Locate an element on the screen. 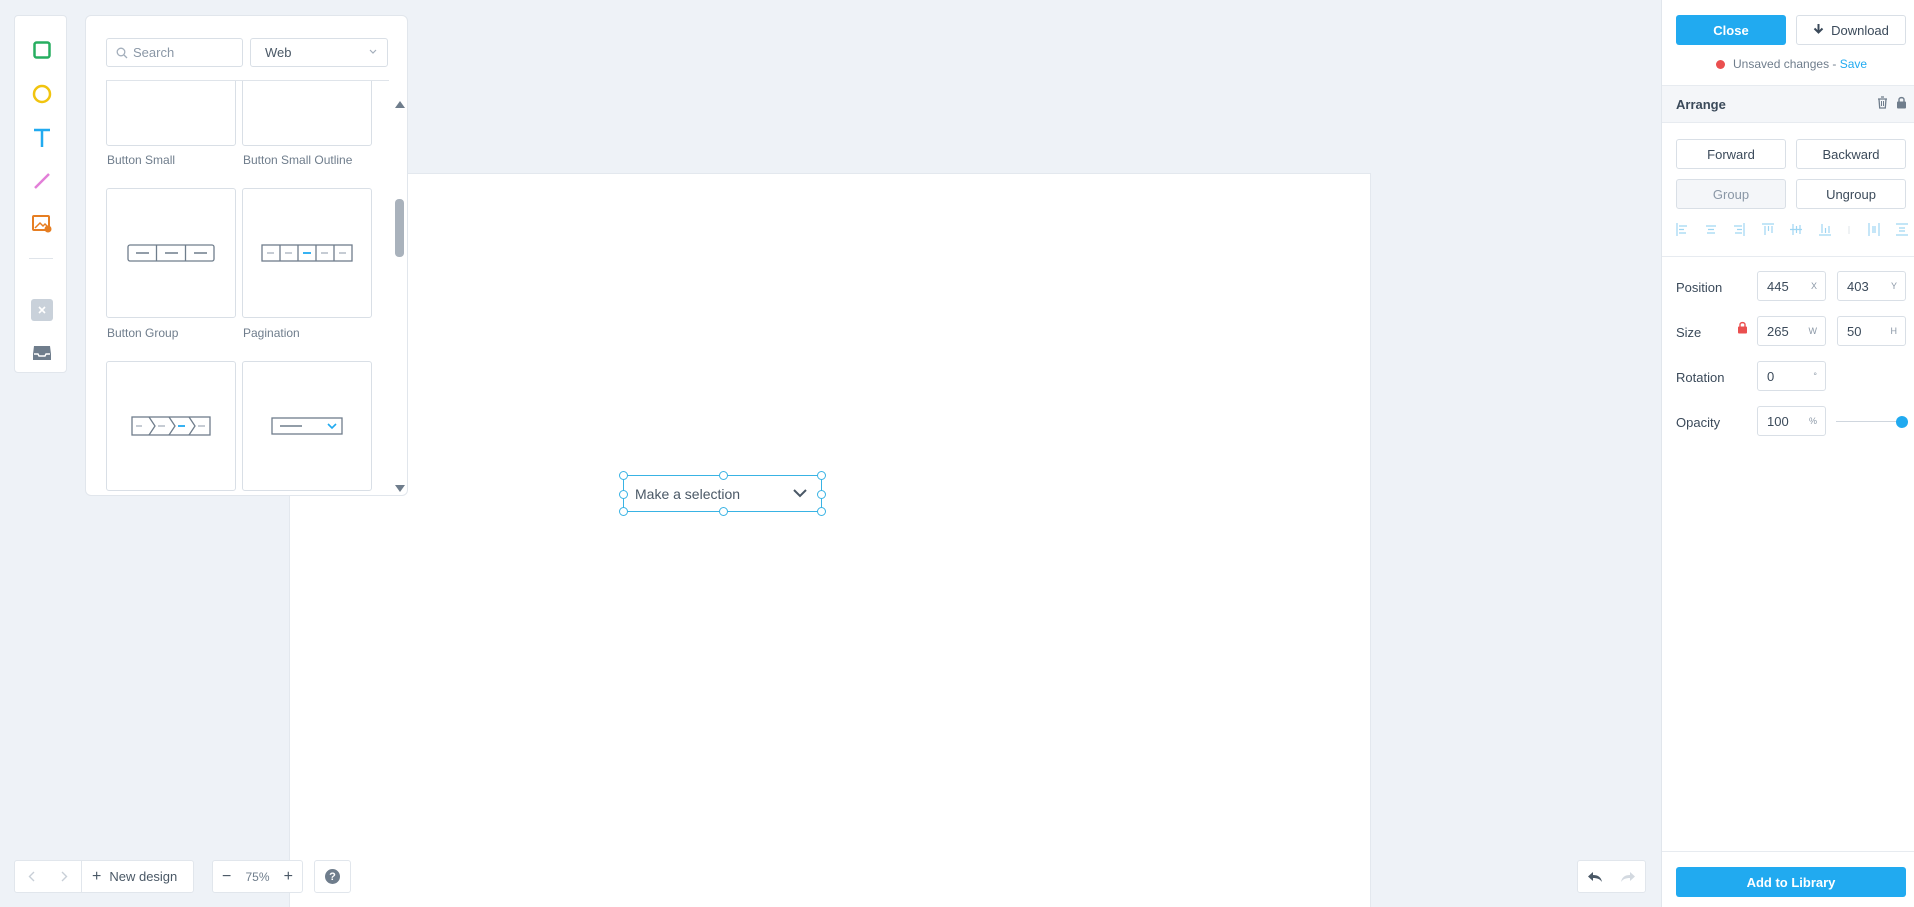  unit-percent: % is located at coordinates (1812, 421).